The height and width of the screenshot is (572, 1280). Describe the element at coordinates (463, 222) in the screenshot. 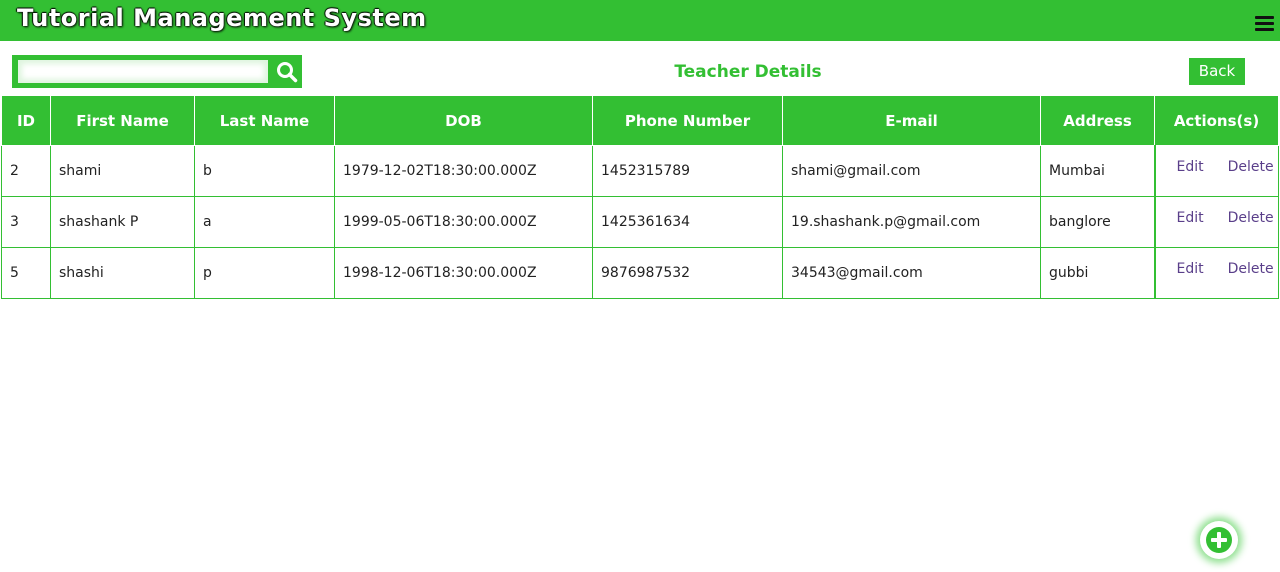

I see `cell-dob: 1999-05-06T18:30:00.000Z` at that location.